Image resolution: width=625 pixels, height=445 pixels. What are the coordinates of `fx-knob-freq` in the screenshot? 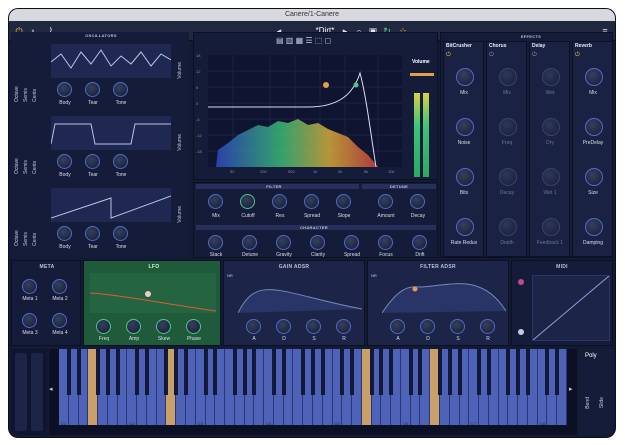 It's located at (508, 127).